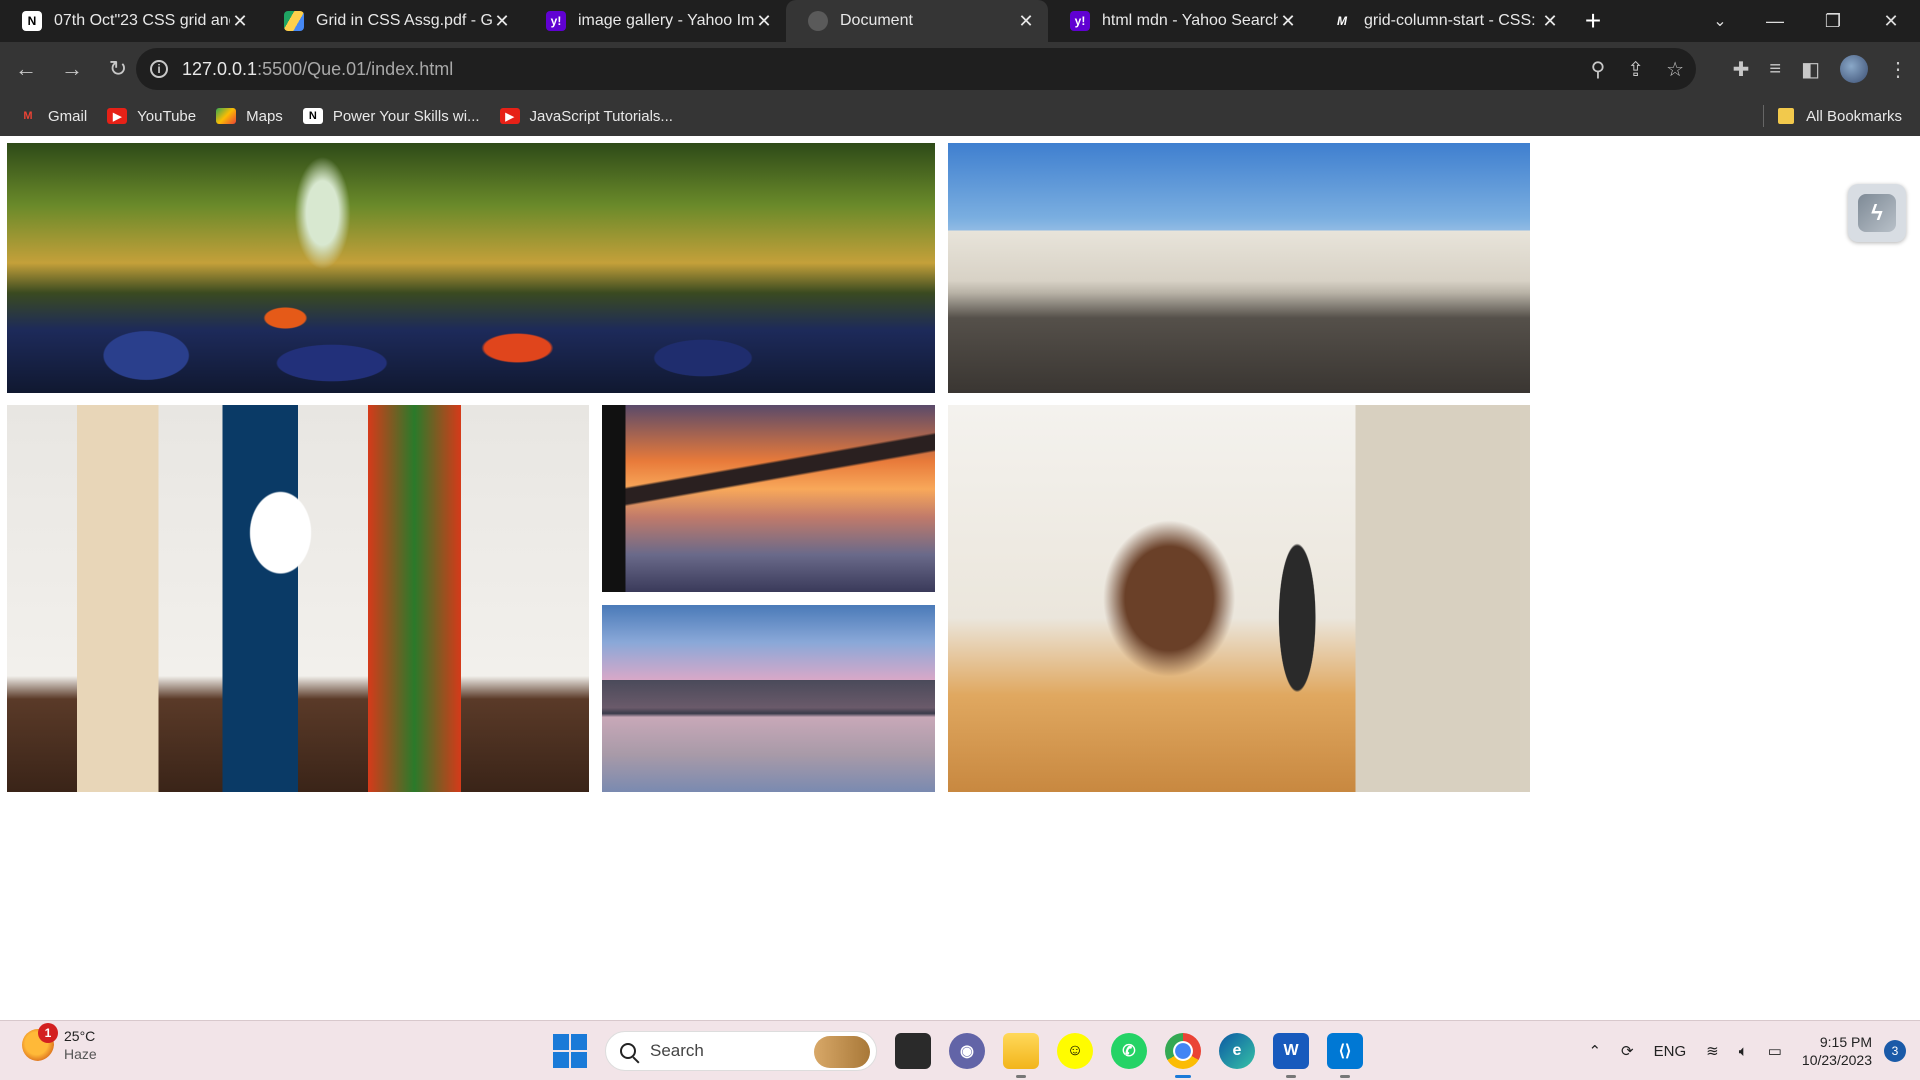 This screenshot has width=1920, height=1080. I want to click on task-view-icon, so click(913, 1051).